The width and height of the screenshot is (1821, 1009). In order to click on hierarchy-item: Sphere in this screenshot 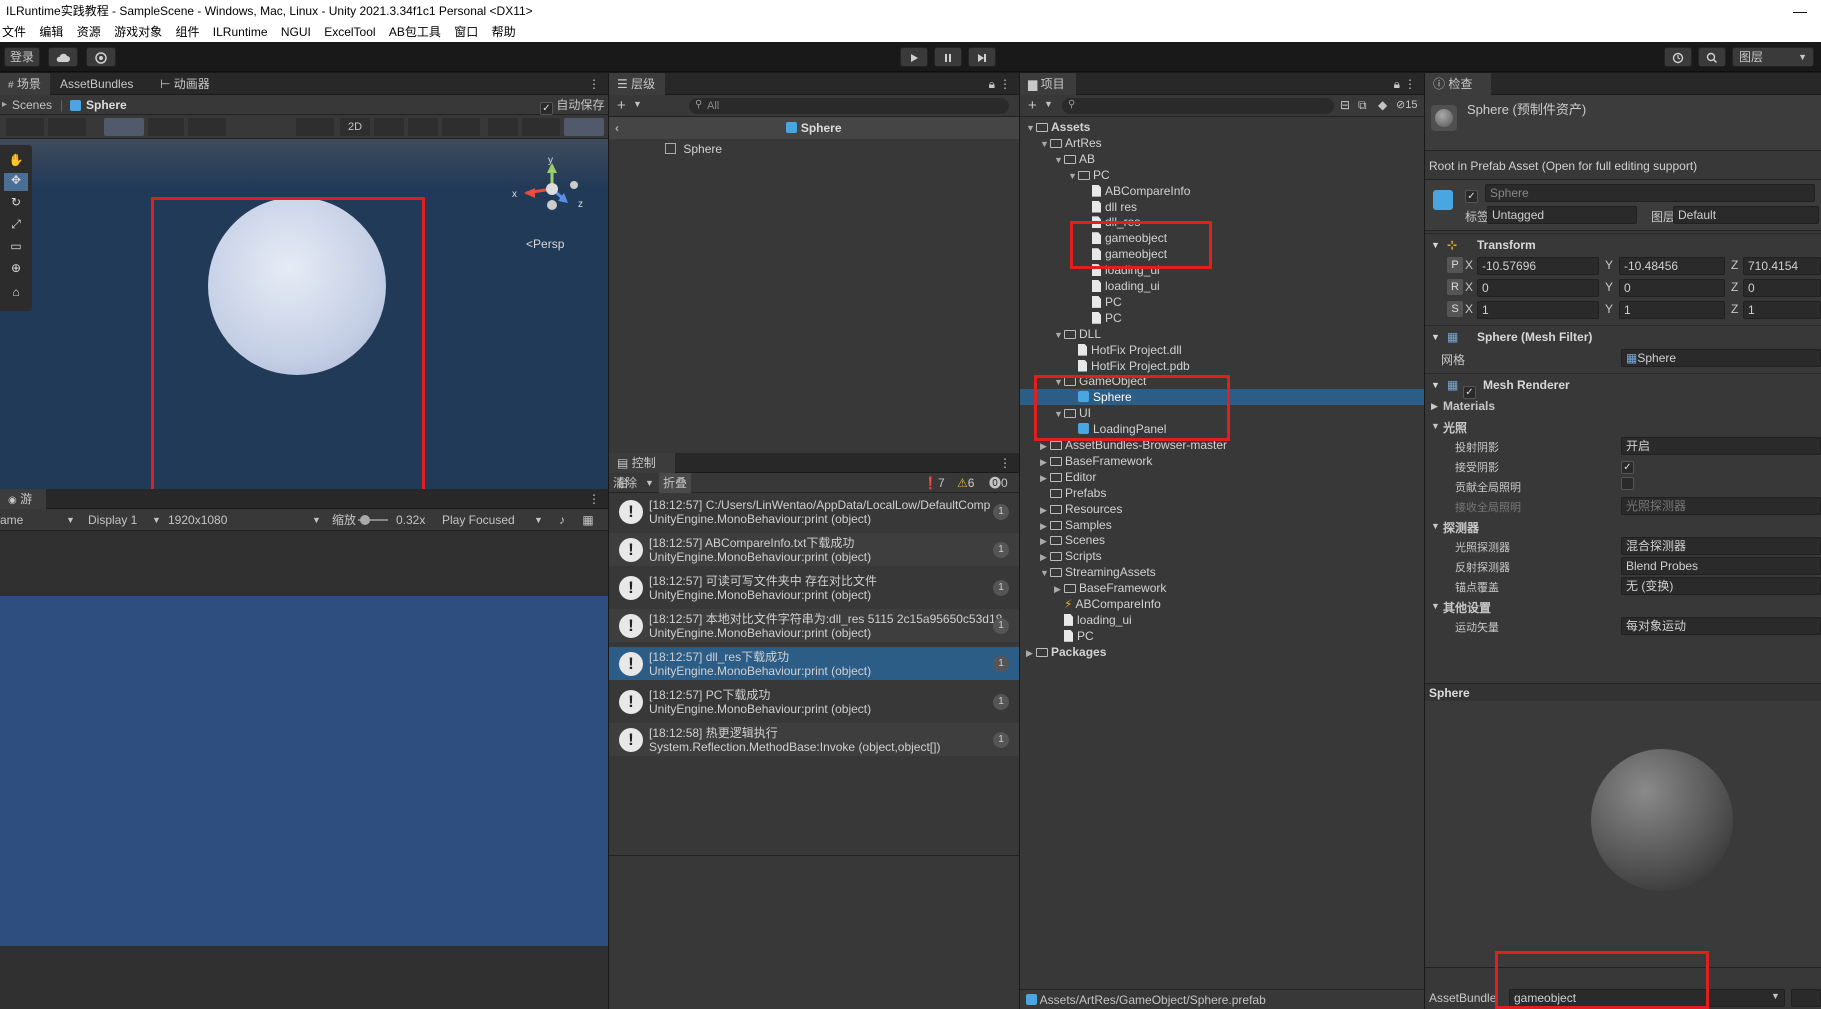, I will do `click(693, 149)`.